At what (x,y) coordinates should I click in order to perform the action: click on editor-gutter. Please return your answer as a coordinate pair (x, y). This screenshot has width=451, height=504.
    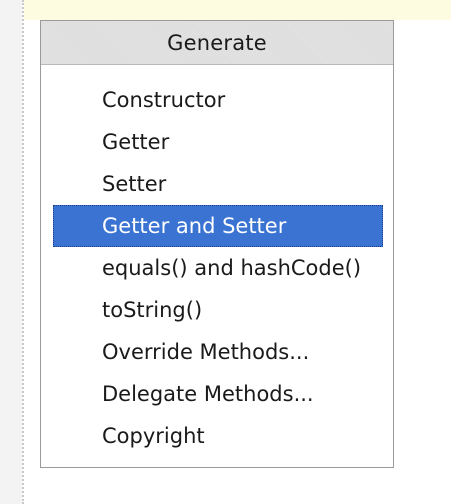
    Looking at the image, I should click on (11, 252).